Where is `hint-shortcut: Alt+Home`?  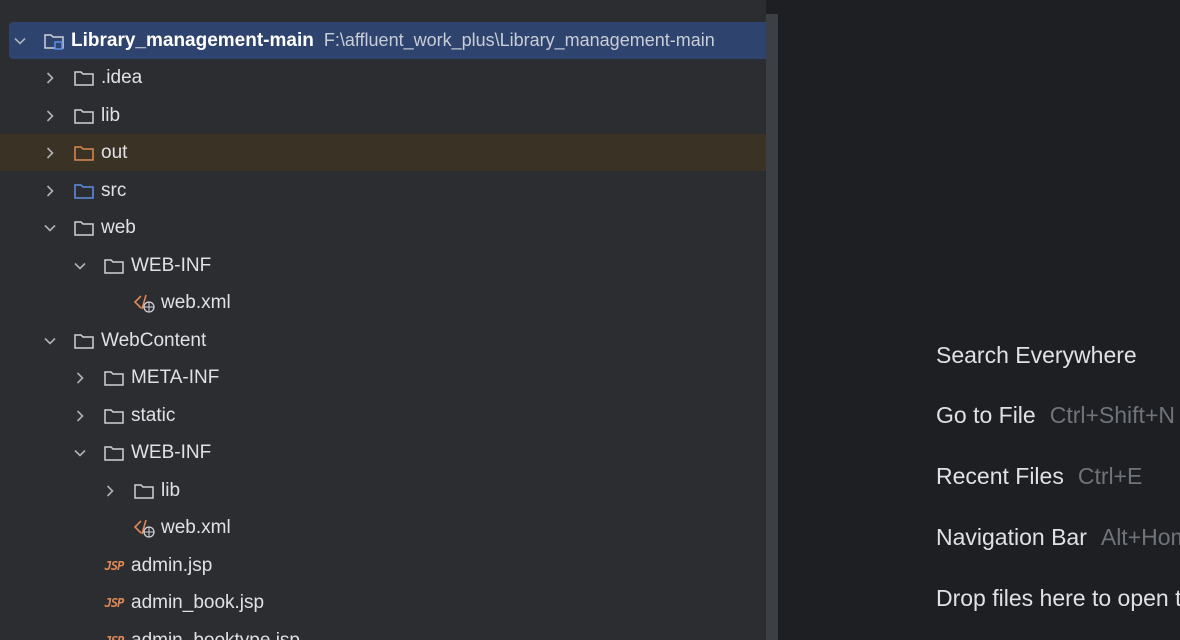
hint-shortcut: Alt+Home is located at coordinates (1140, 536).